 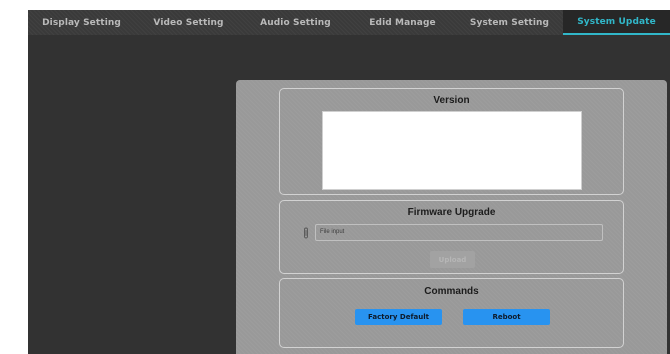 I want to click on upload-button: Upload, so click(x=452, y=259).